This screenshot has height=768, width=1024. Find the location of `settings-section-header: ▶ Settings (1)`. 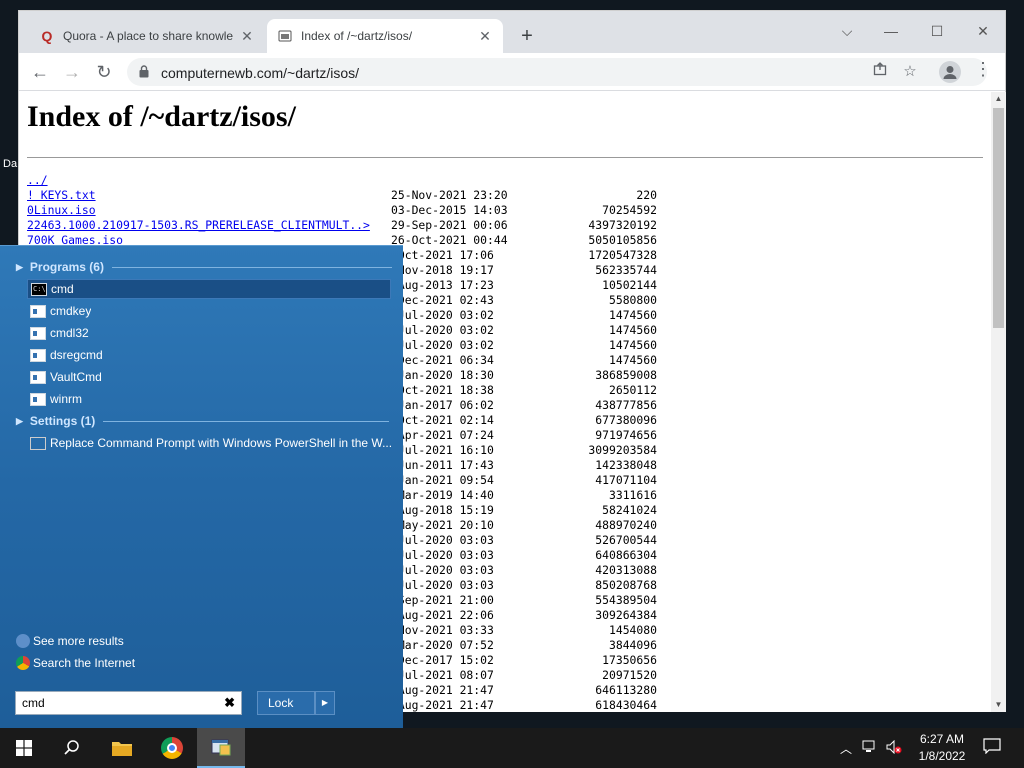

settings-section-header: ▶ Settings (1) is located at coordinates (203, 421).